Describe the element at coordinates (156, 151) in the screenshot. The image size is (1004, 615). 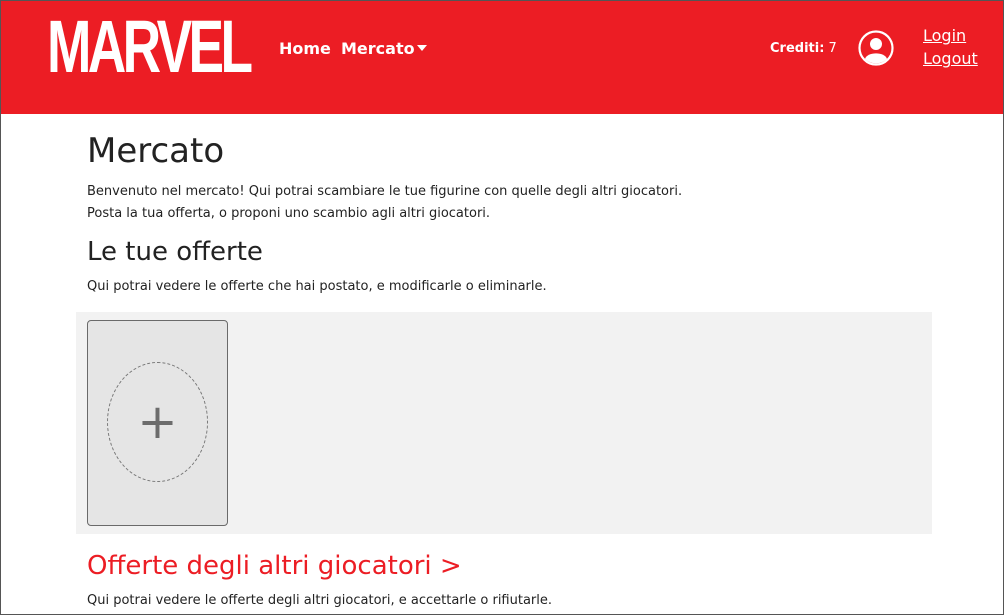
I see `page-title: Mercato` at that location.